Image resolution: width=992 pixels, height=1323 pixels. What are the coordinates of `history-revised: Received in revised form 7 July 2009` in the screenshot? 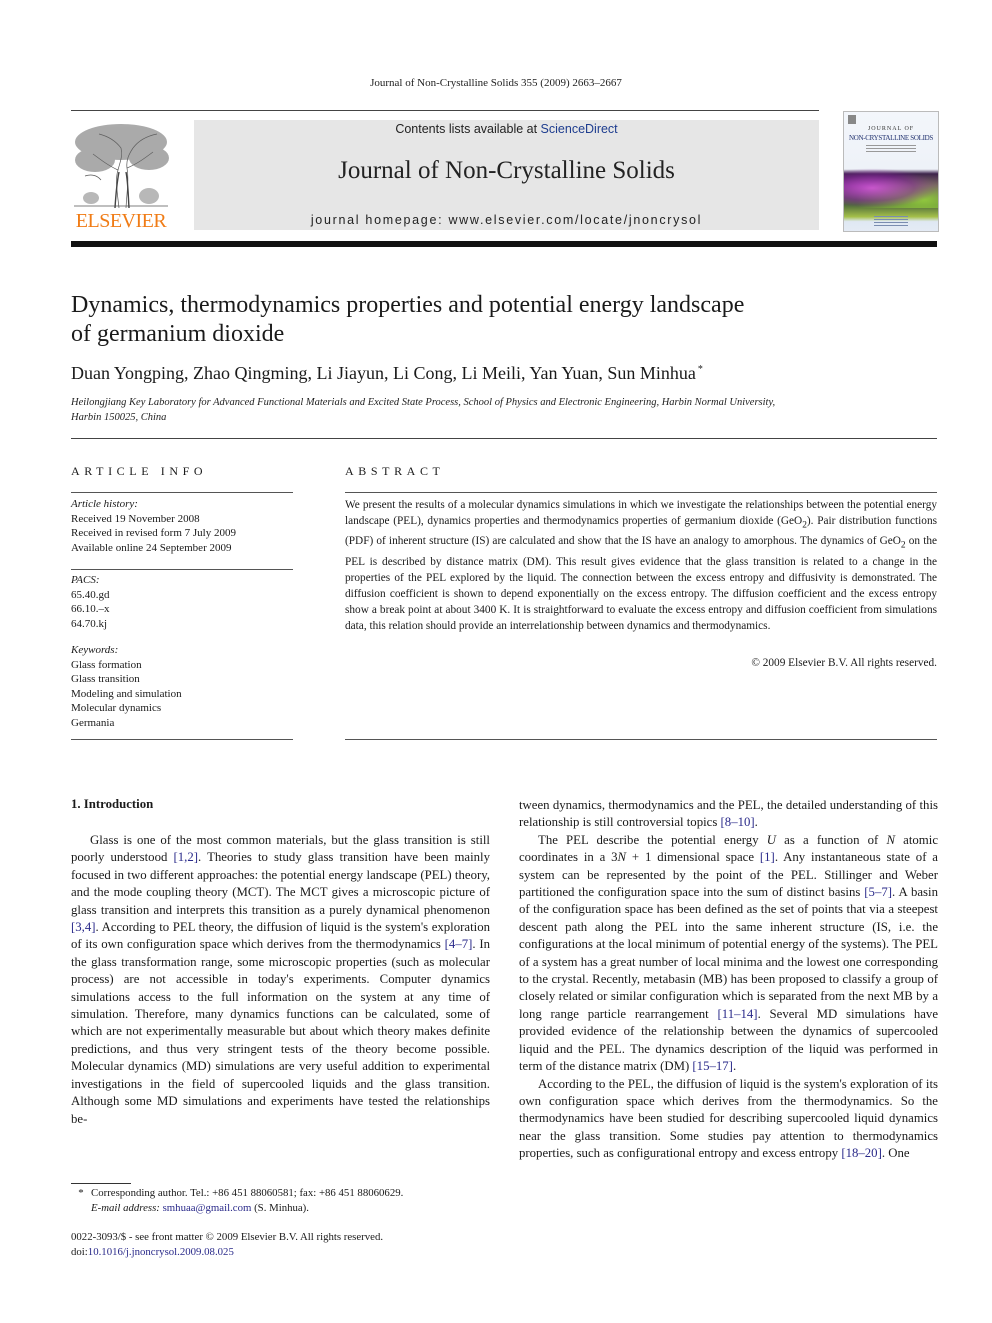 It's located at (153, 533).